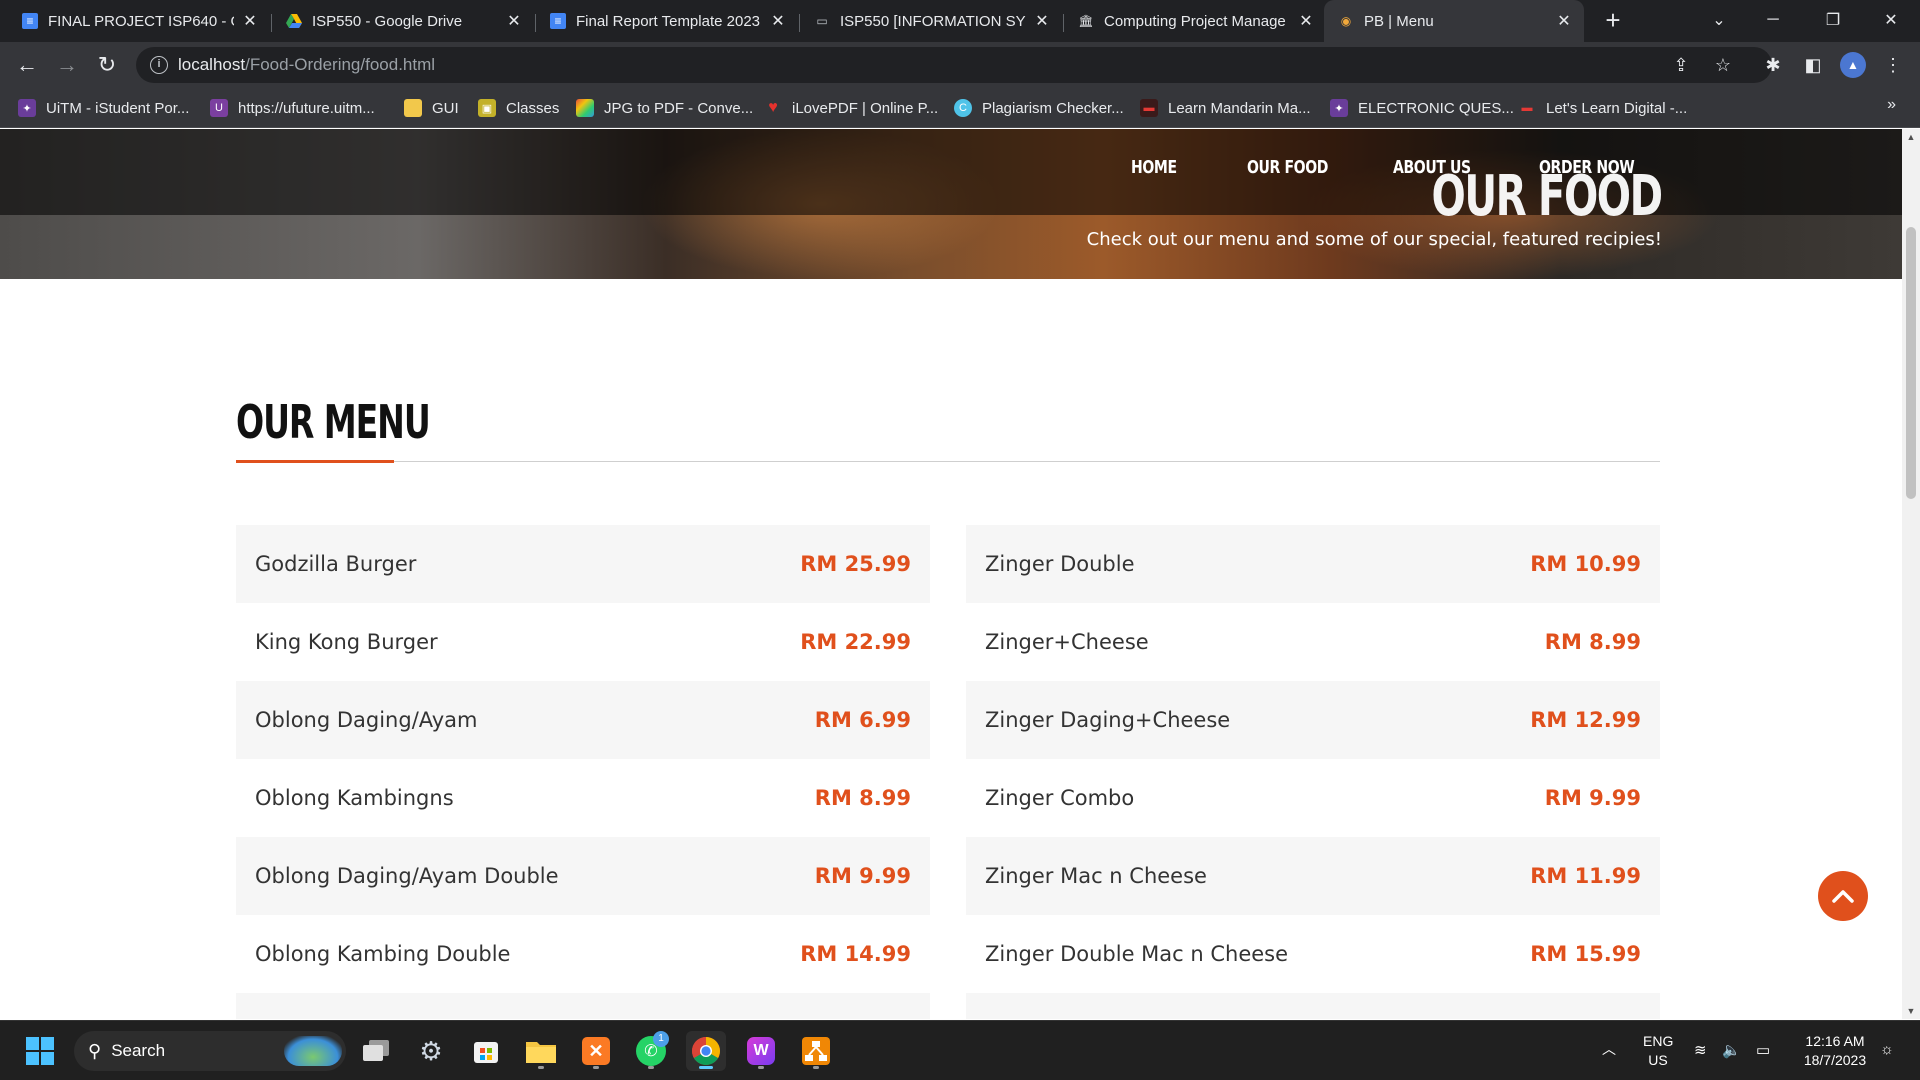 The image size is (1920, 1080). Describe the element at coordinates (1609, 1049) in the screenshot. I see `show-hidden-icons-chevron: ︿` at that location.